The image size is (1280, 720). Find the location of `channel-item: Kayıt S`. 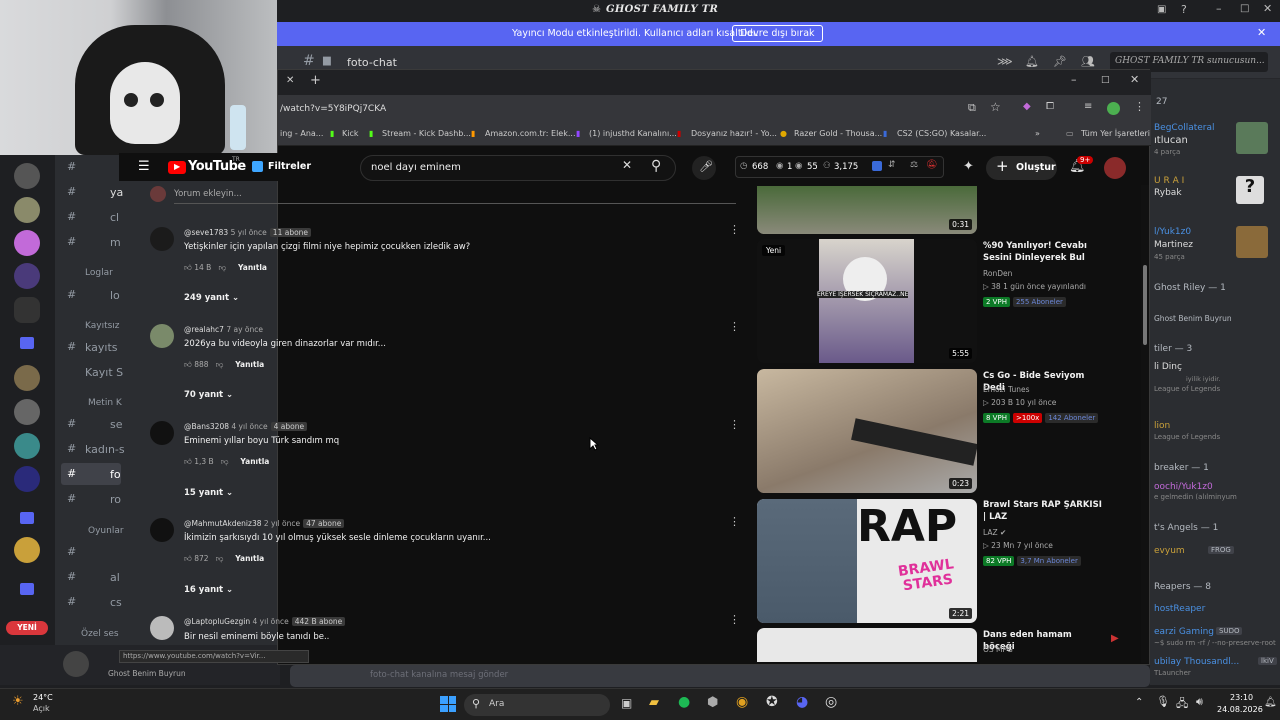

channel-item: Kayıt S is located at coordinates (104, 372).